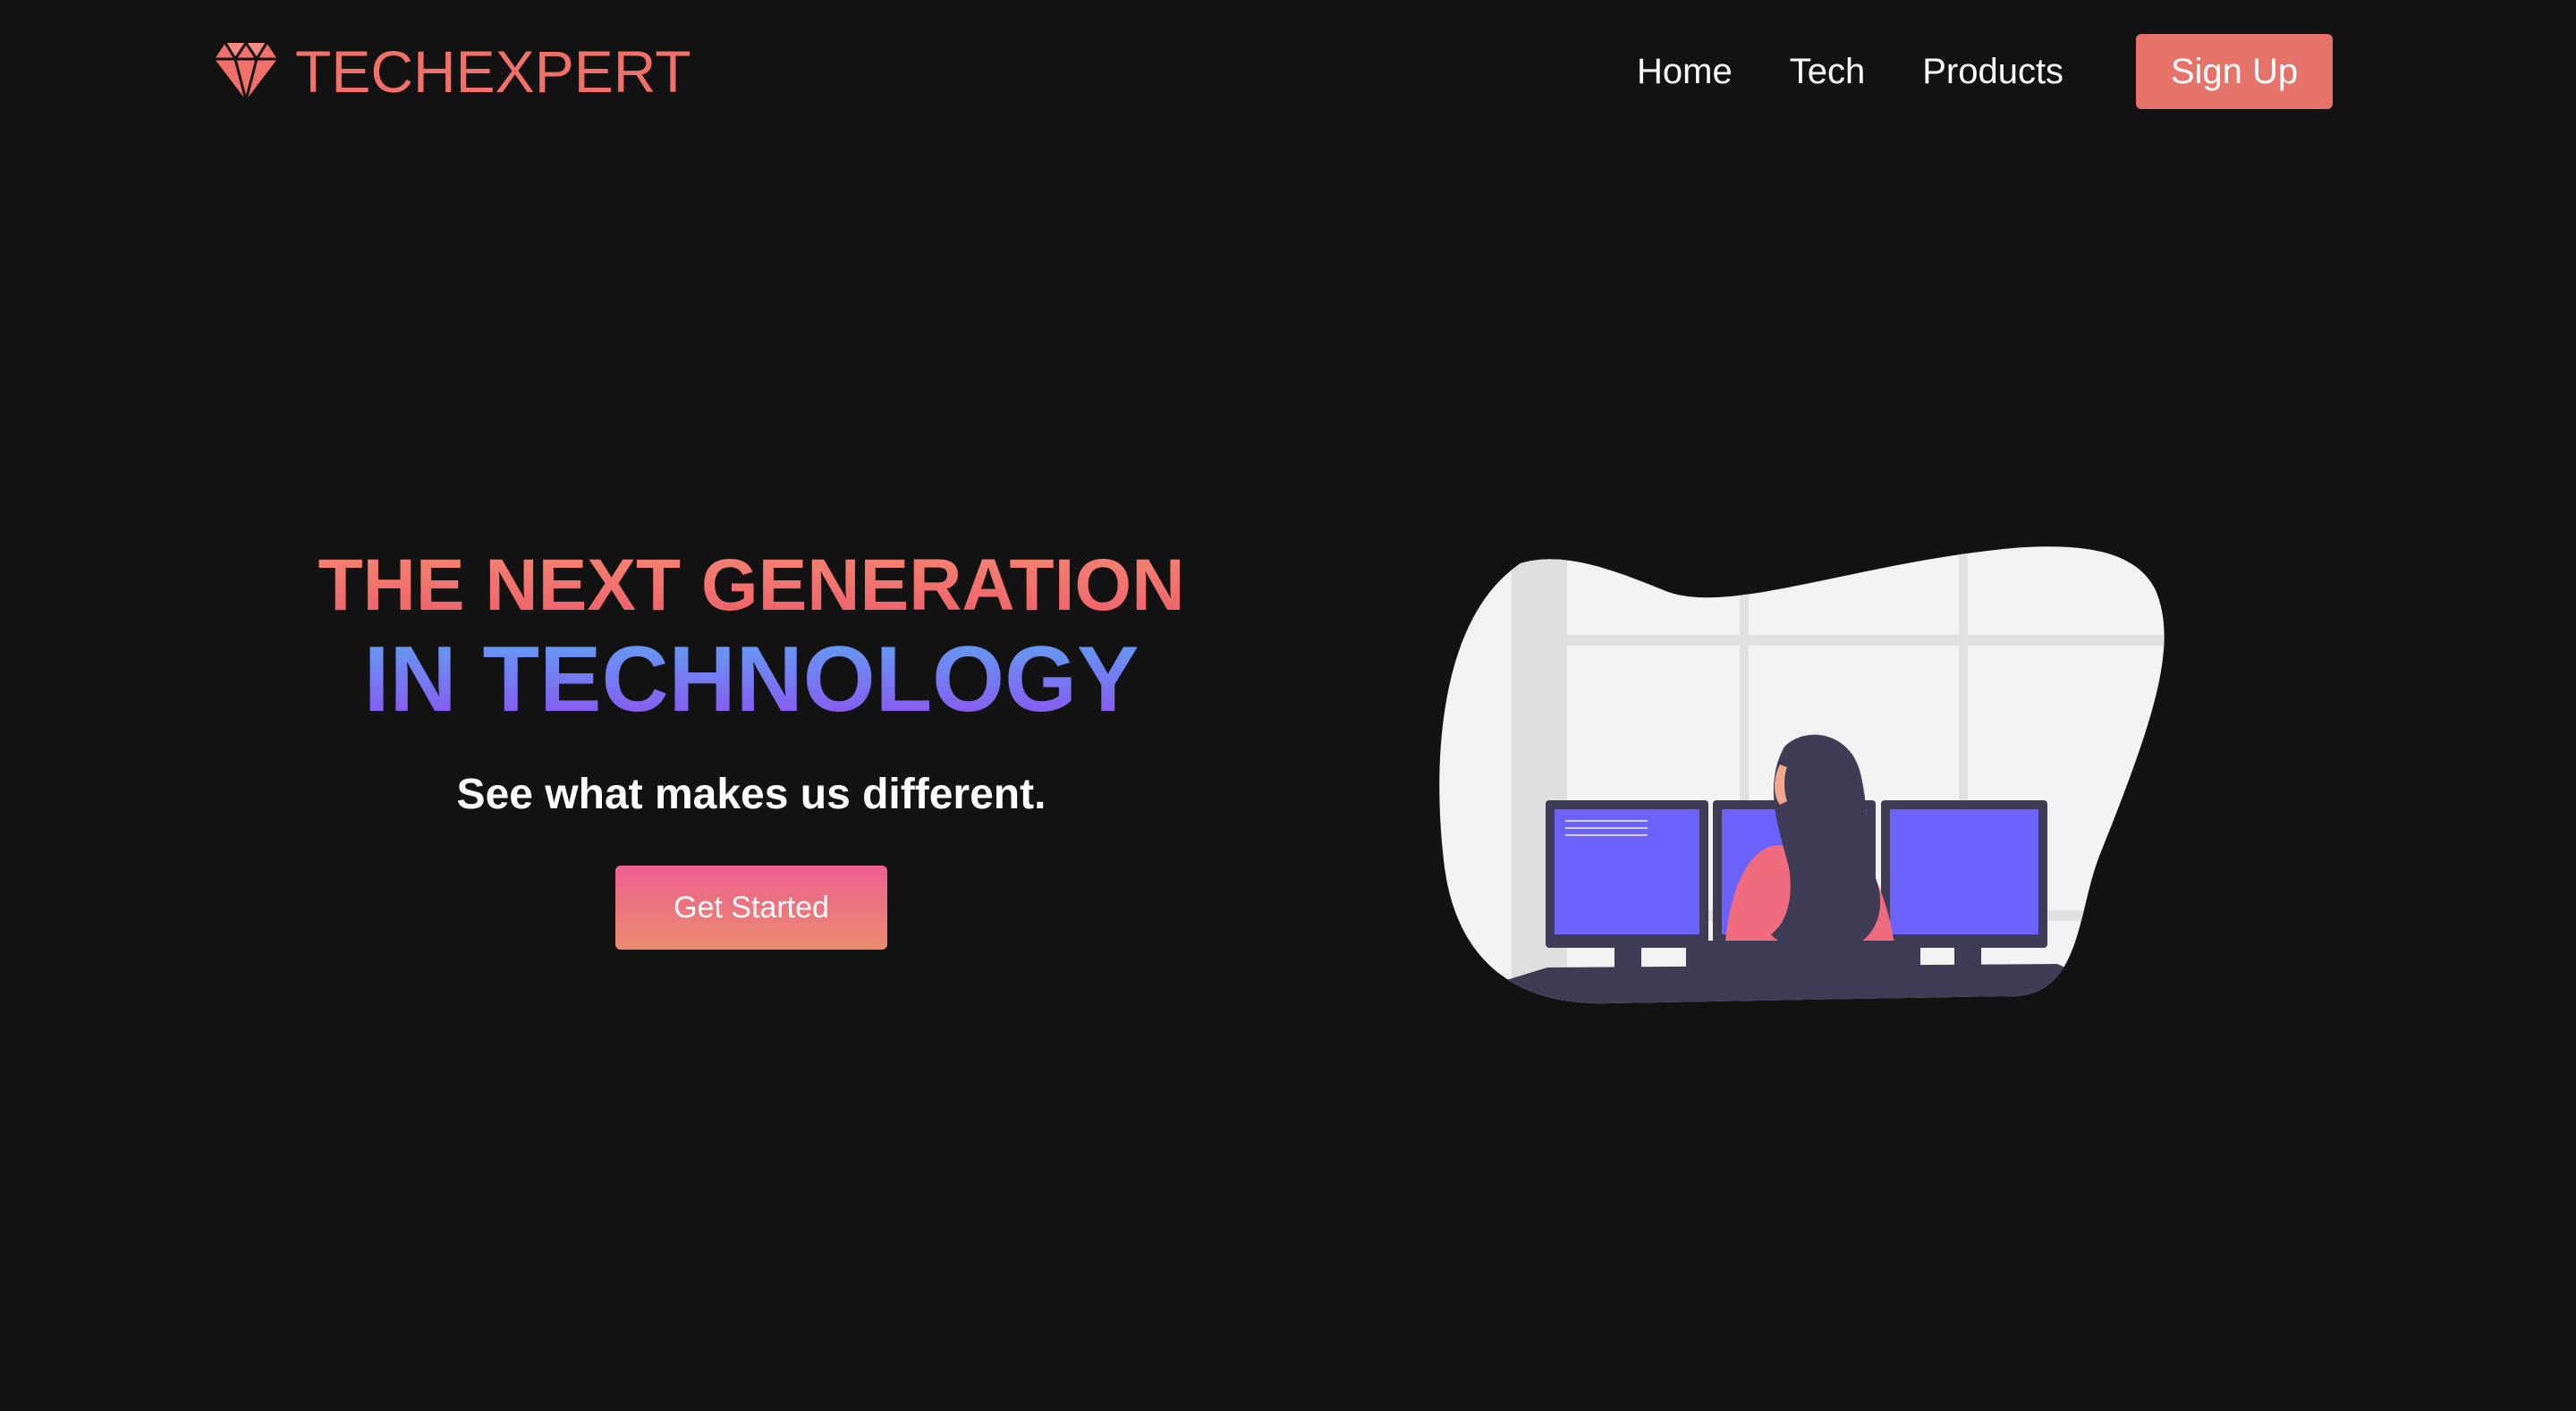 The height and width of the screenshot is (1411, 2576). I want to click on nav-item-tech: Tech, so click(1828, 72).